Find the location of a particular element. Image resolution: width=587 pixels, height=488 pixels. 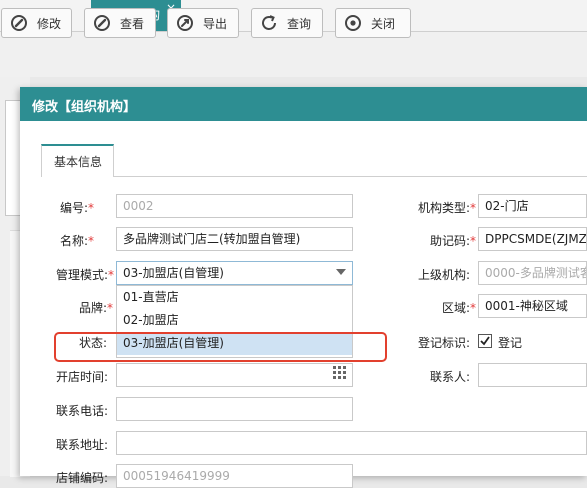

mnemonic-label: 助记码:* is located at coordinates (453, 241).